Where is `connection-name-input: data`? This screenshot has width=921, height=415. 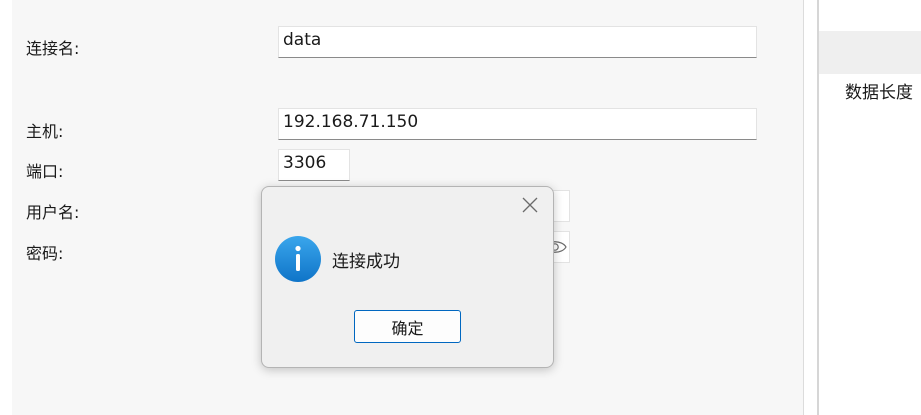
connection-name-input: data is located at coordinates (517, 42).